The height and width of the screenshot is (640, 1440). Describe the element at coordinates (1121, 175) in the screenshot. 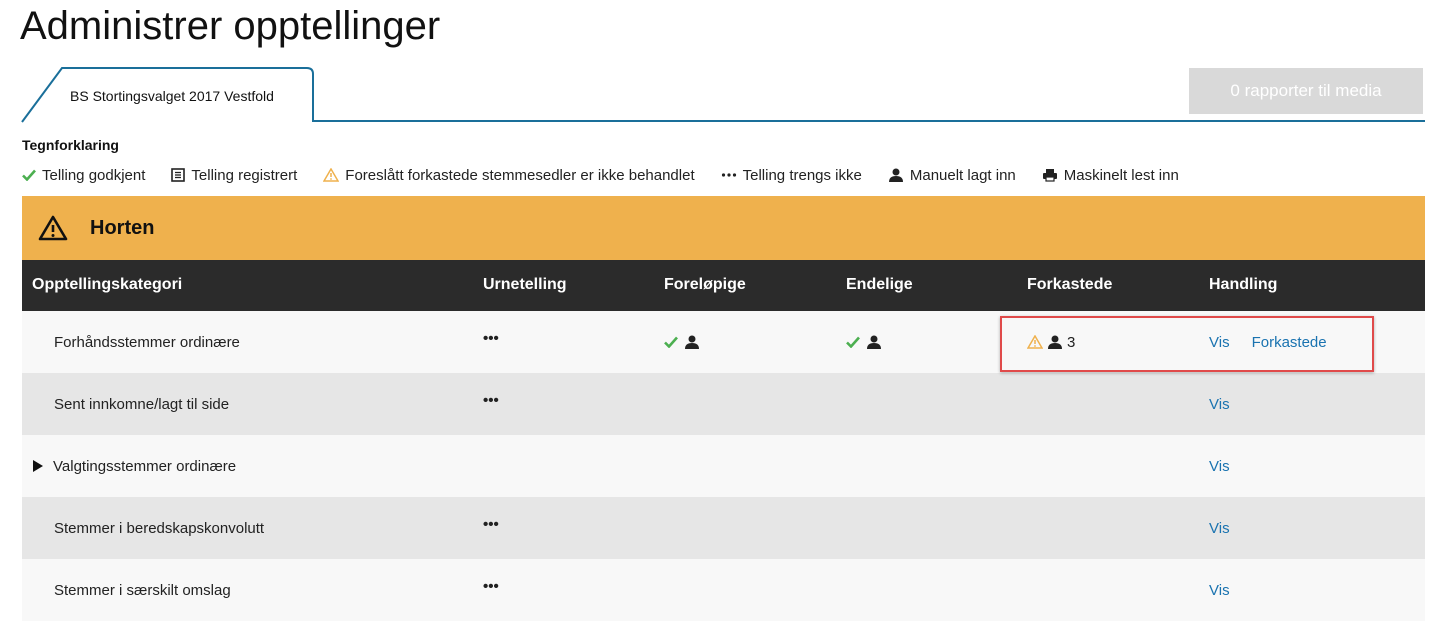

I see `legend-label: Maskinelt lest inn` at that location.